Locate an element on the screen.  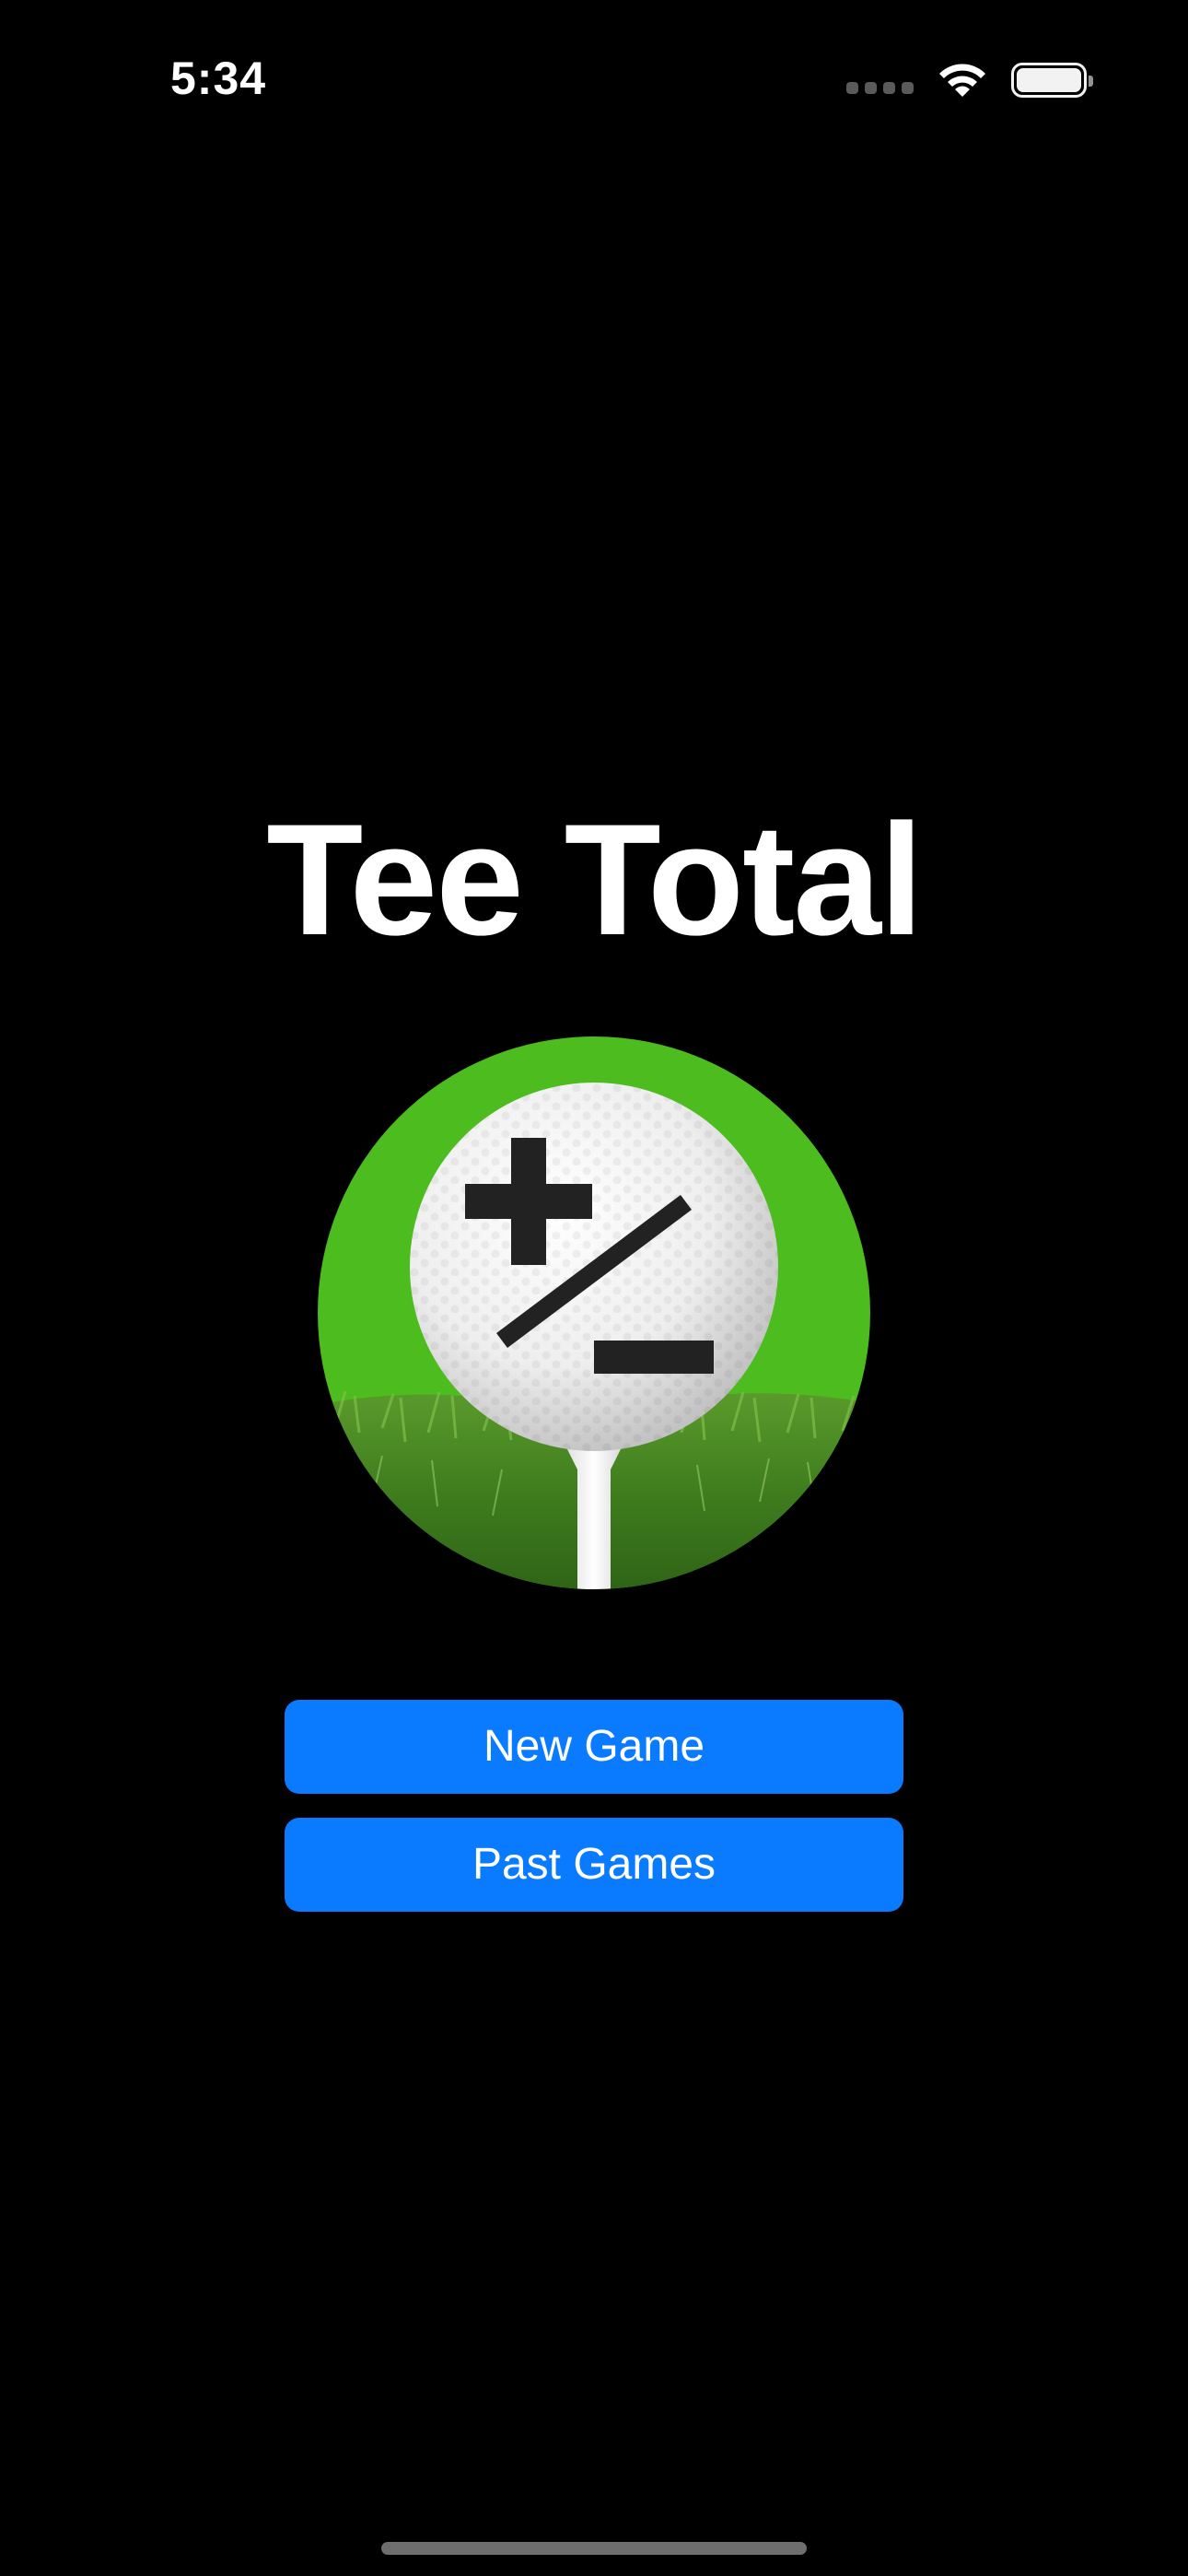
status-icons is located at coordinates (970, 80).